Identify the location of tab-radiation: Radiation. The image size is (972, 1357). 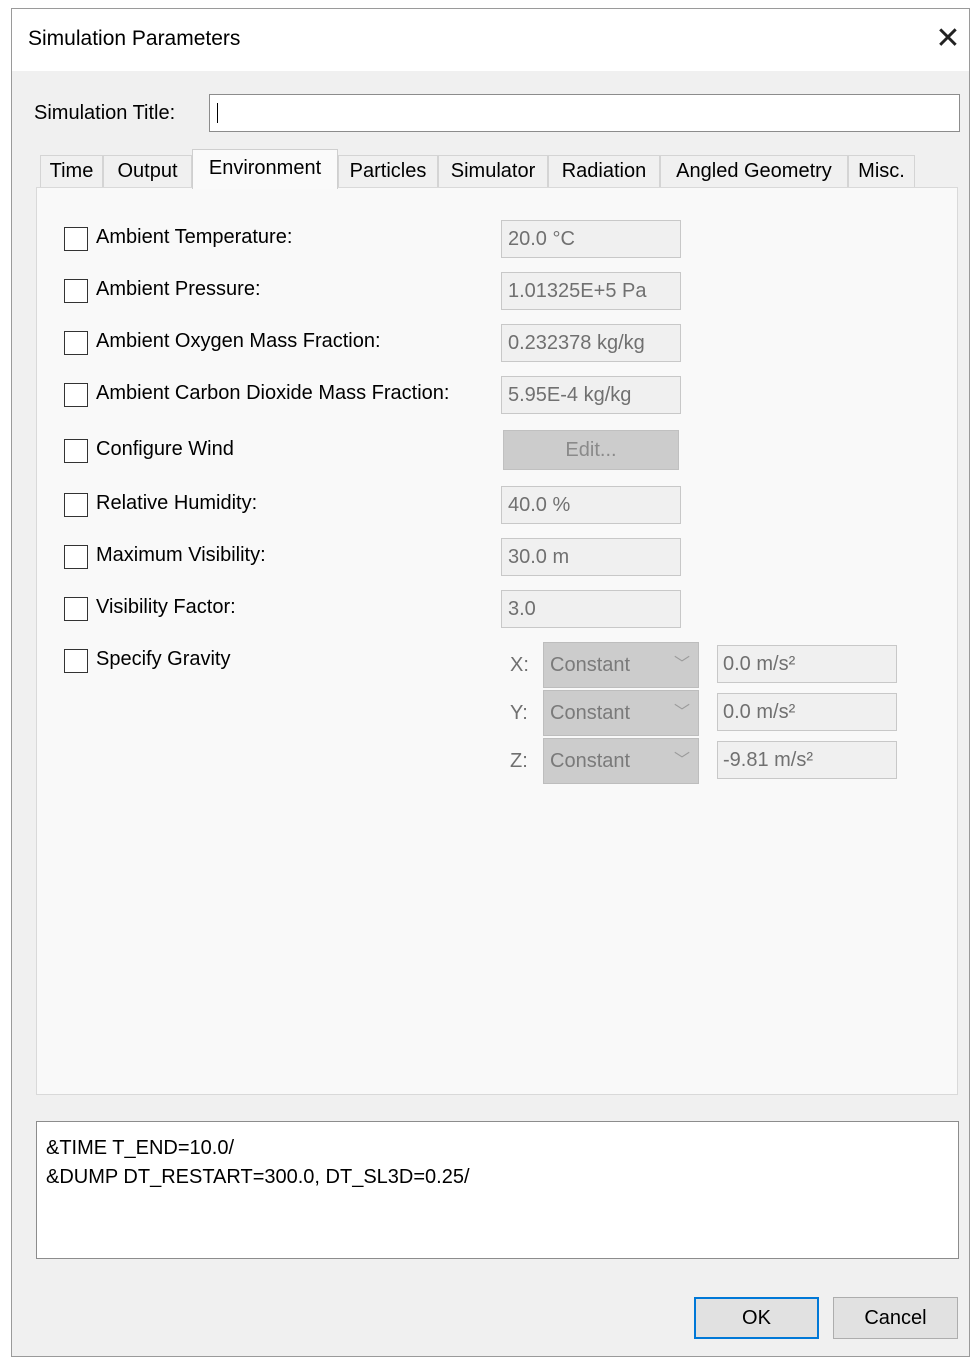
(604, 171).